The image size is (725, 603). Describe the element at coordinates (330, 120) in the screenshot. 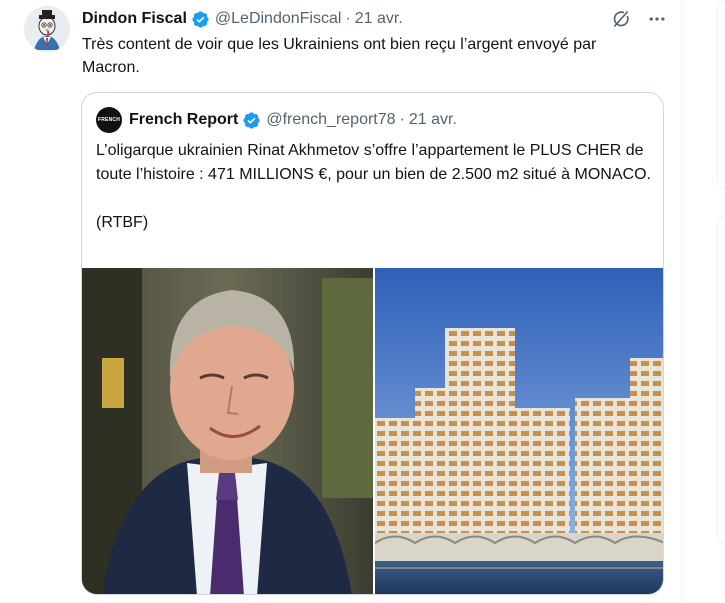

I see `quoted-author-handle: @french_report78` at that location.